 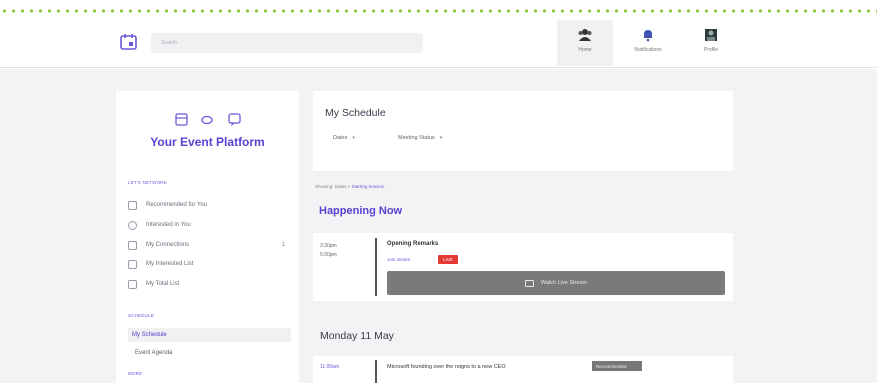 I want to click on handshake-icon, so click(x=207, y=120).